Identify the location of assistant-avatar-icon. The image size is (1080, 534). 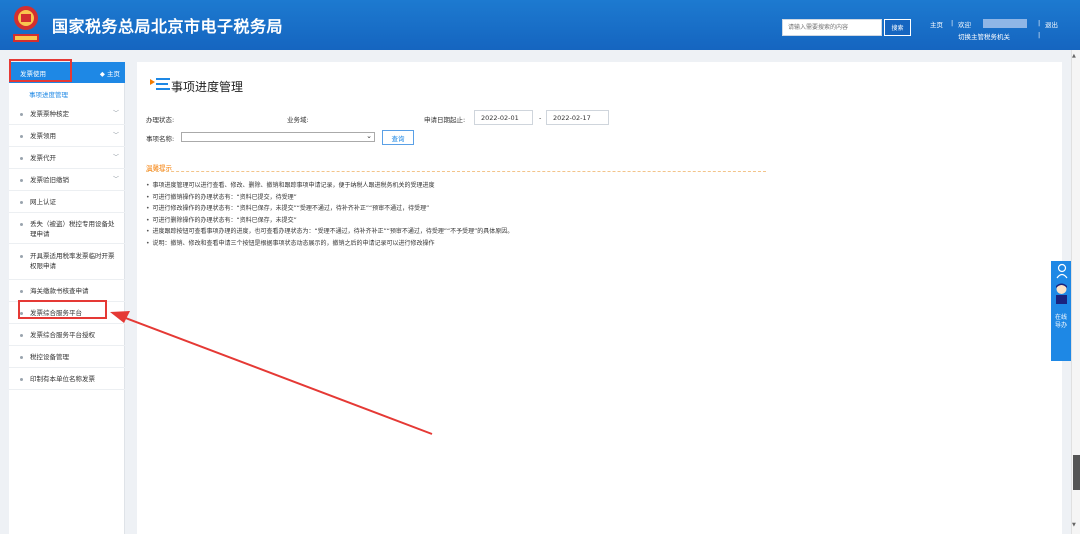
(1061, 293).